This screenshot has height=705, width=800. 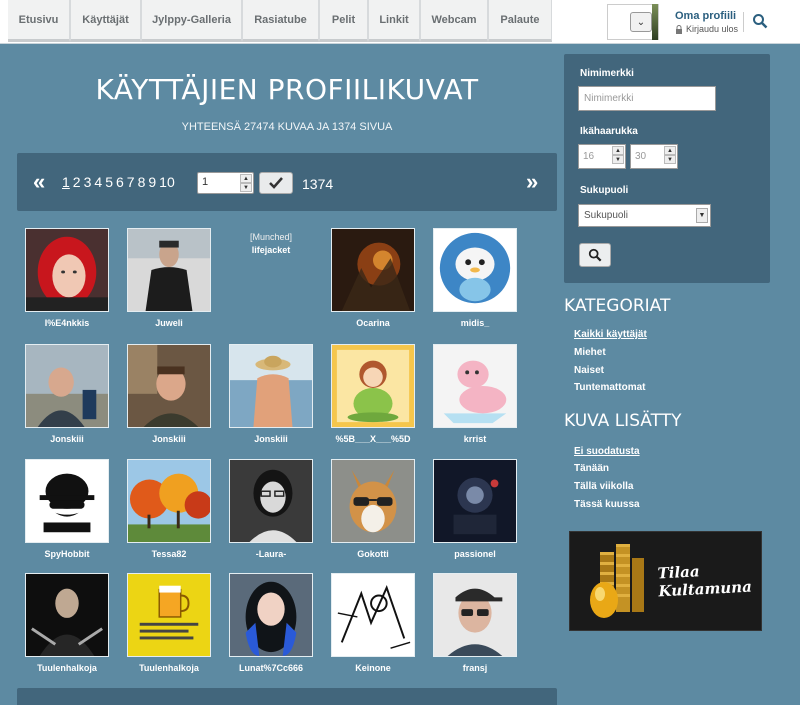 I want to click on user-card: Keinone, so click(x=373, y=623).